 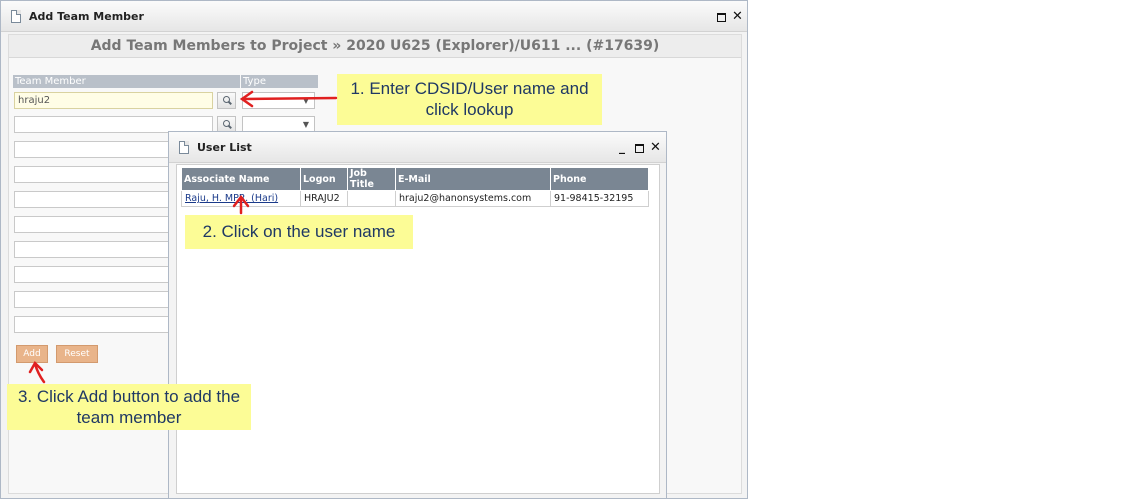 I want to click on step2-arrow, so click(x=241, y=204).